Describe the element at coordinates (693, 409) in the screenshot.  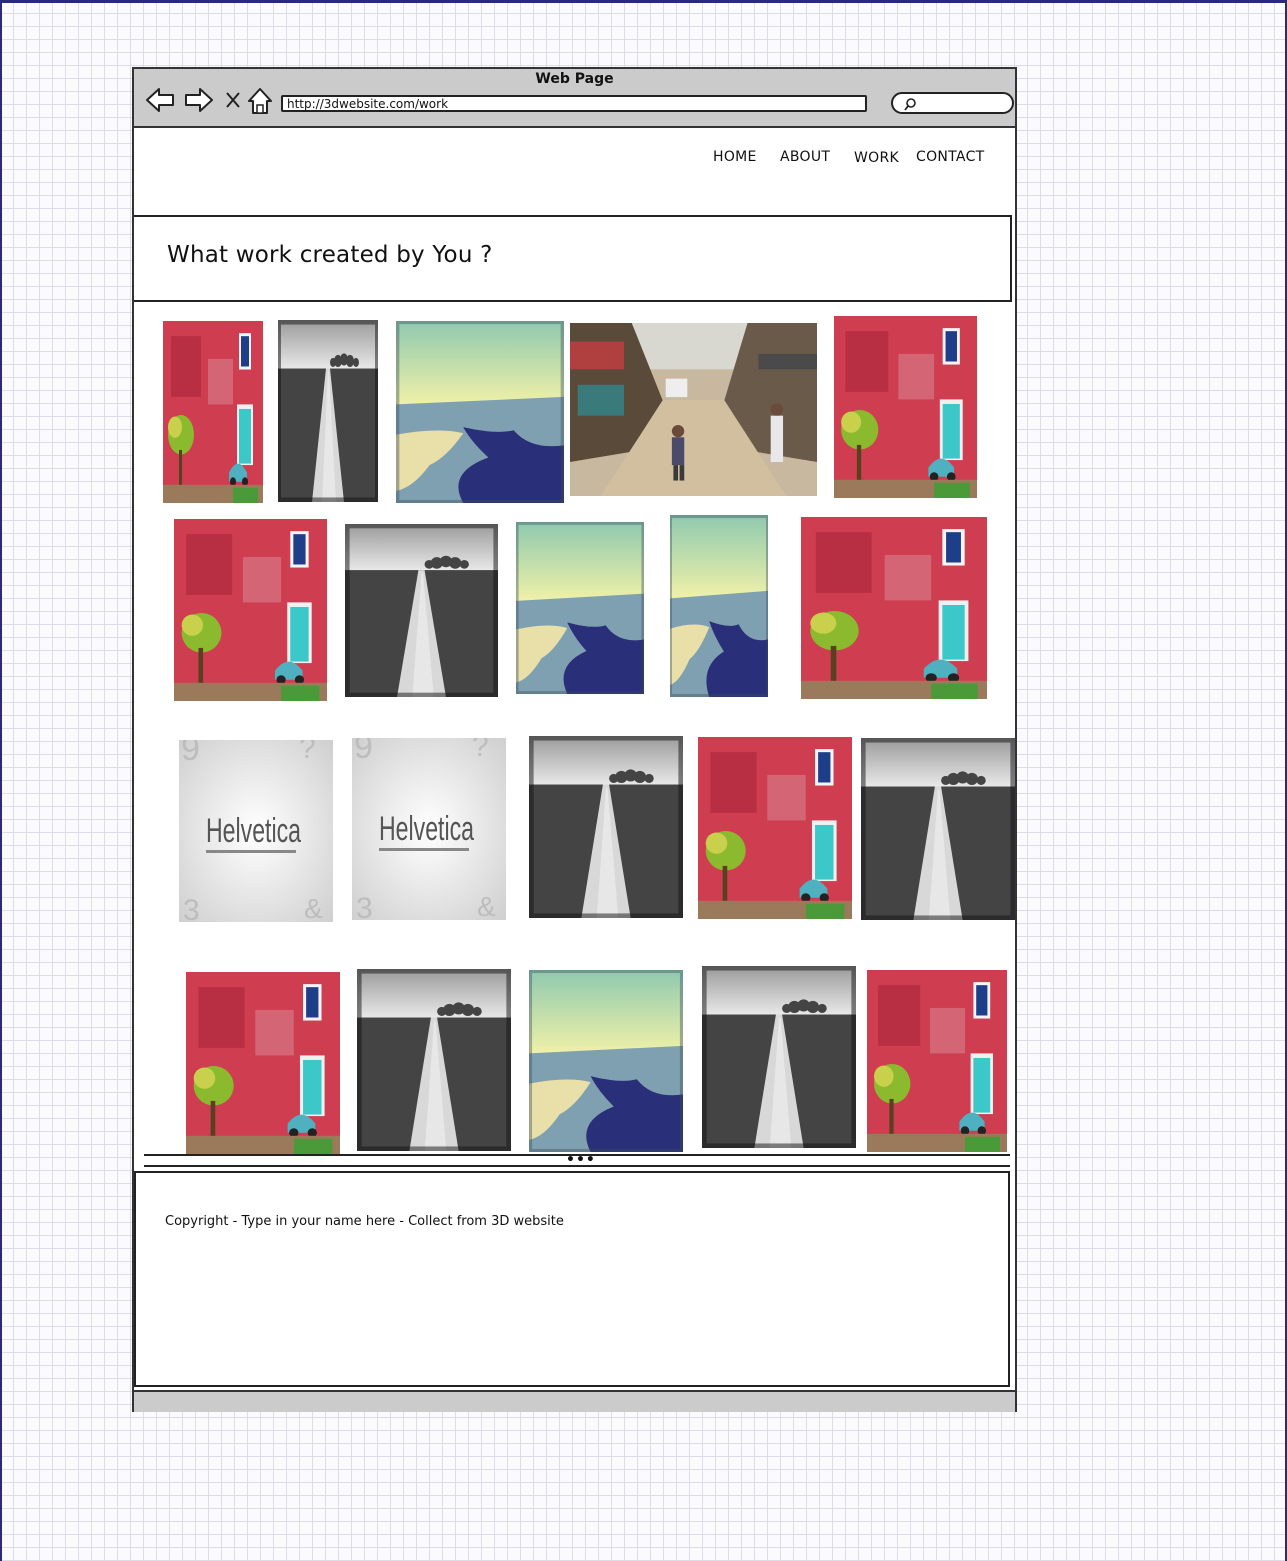
I see `gallery-thumbnail-street` at that location.